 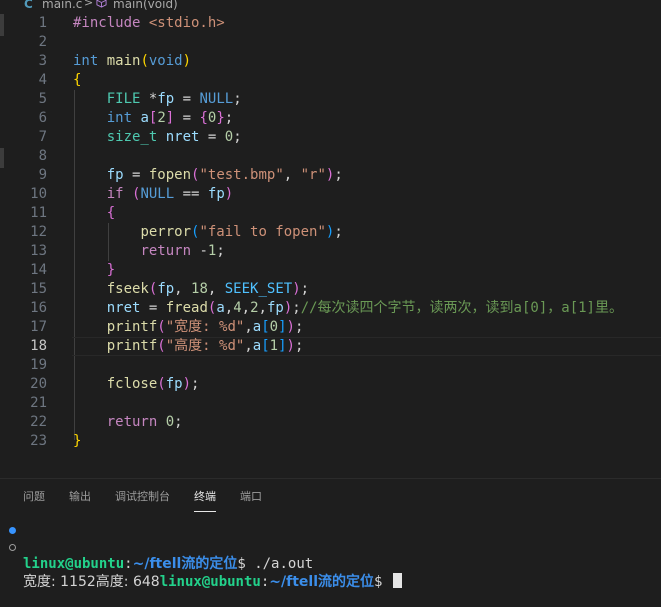 What do you see at coordinates (23, 289) in the screenshot?
I see `line-number: 15` at bounding box center [23, 289].